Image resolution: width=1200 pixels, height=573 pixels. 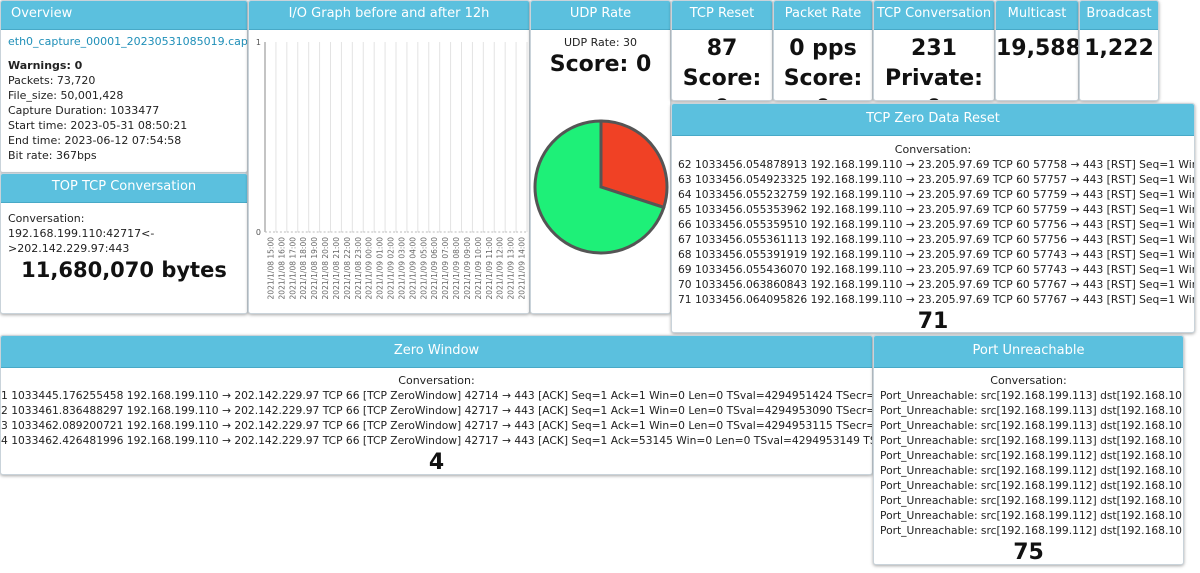 I want to click on multicast-count: 19,588, so click(x=1037, y=48).